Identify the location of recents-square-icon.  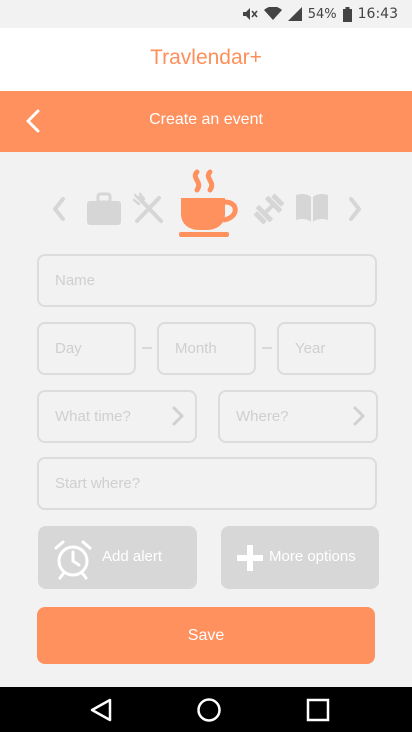
(318, 710).